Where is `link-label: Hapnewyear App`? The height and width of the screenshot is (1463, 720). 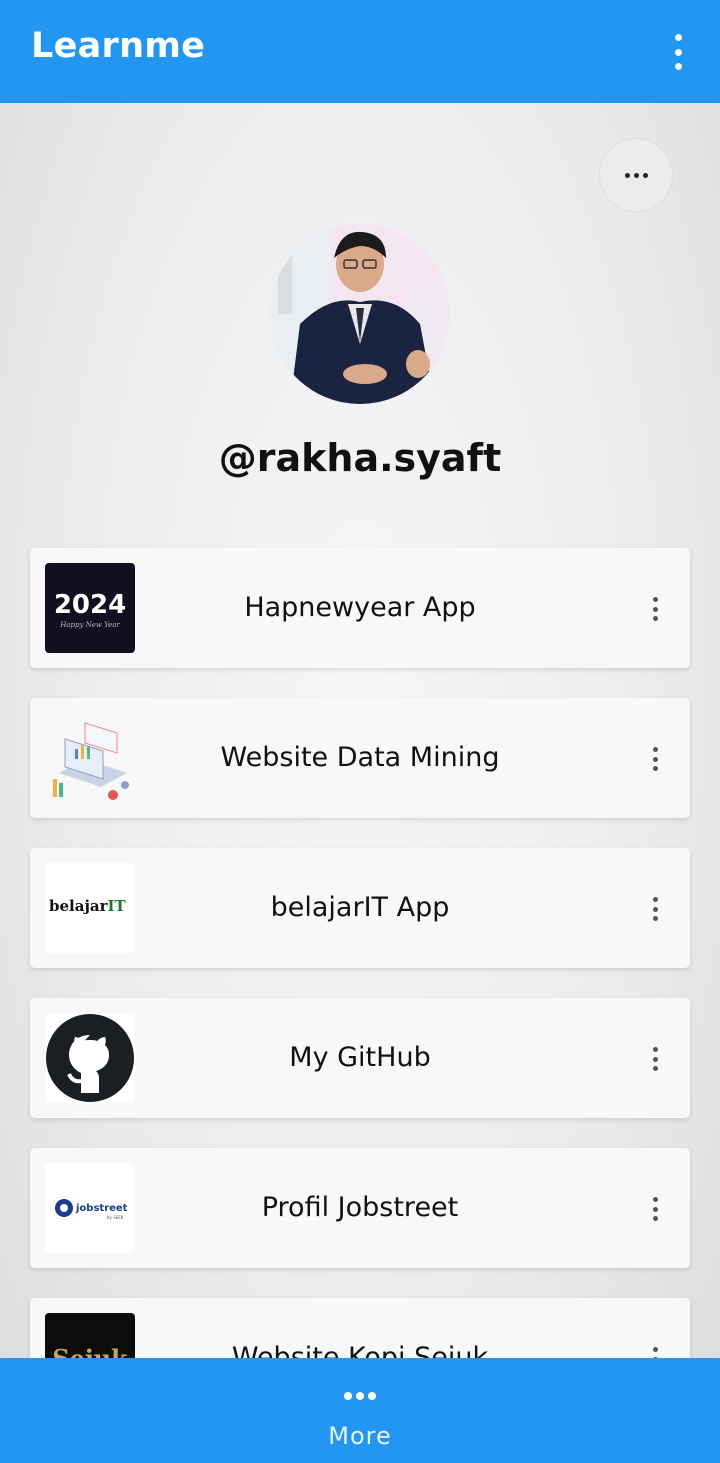 link-label: Hapnewyear App is located at coordinates (360, 607).